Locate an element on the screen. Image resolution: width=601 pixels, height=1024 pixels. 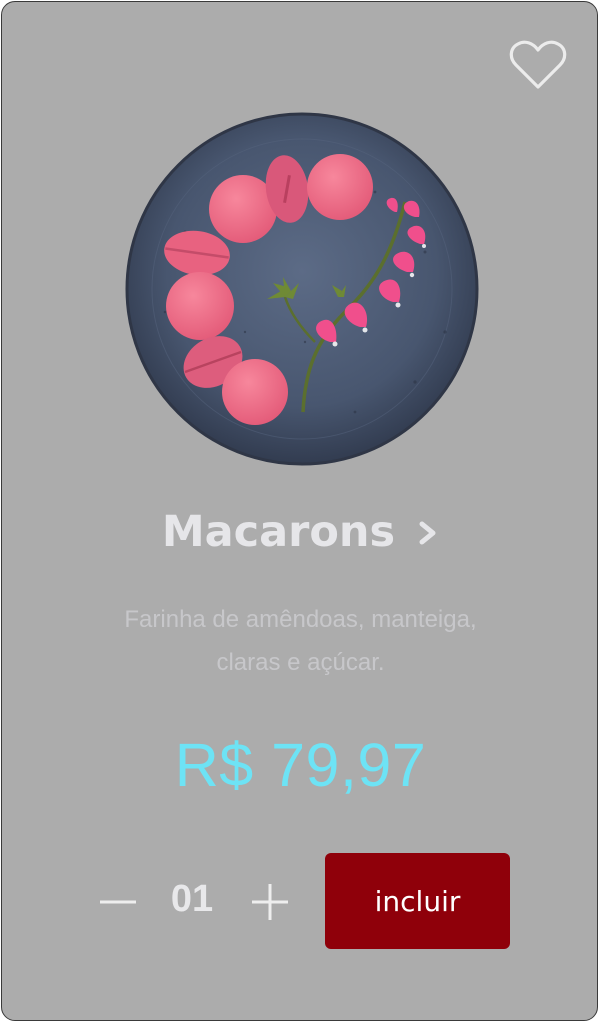
favorite-button is located at coordinates (538, 66).